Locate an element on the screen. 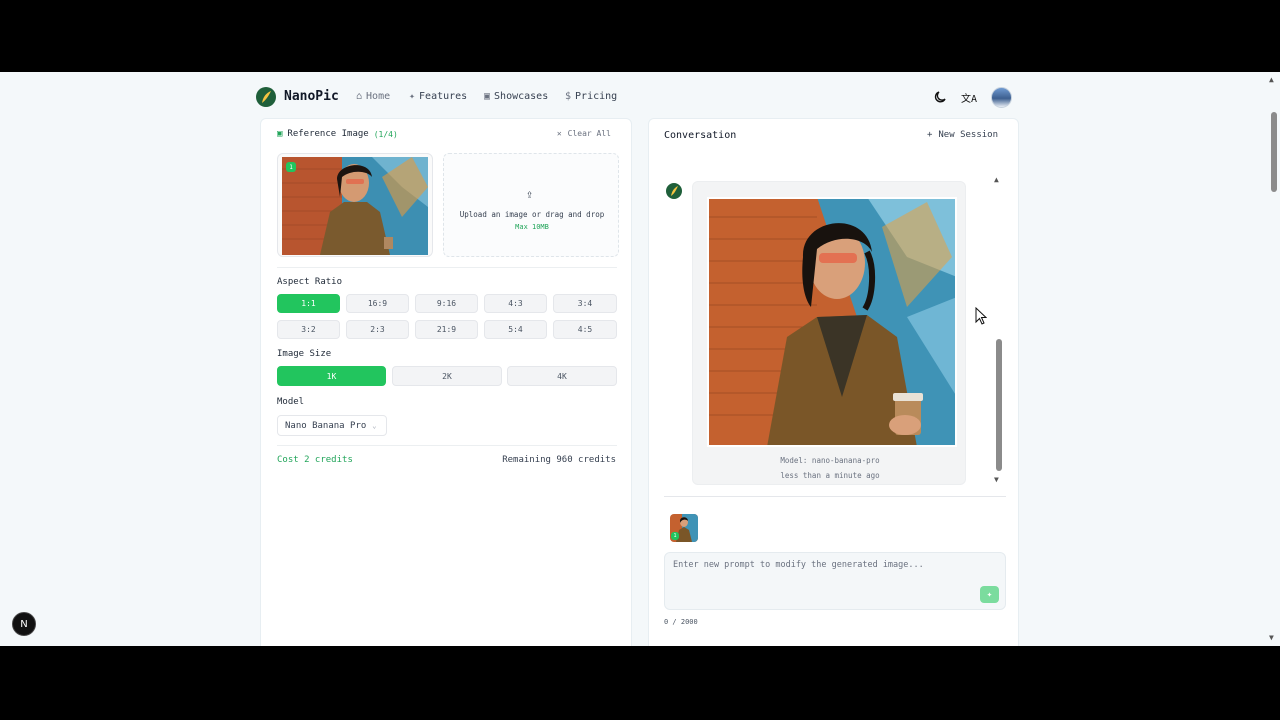 Image resolution: width=1280 pixels, height=720 pixels. aspect-3-4-button: 3:4 is located at coordinates (585, 303).